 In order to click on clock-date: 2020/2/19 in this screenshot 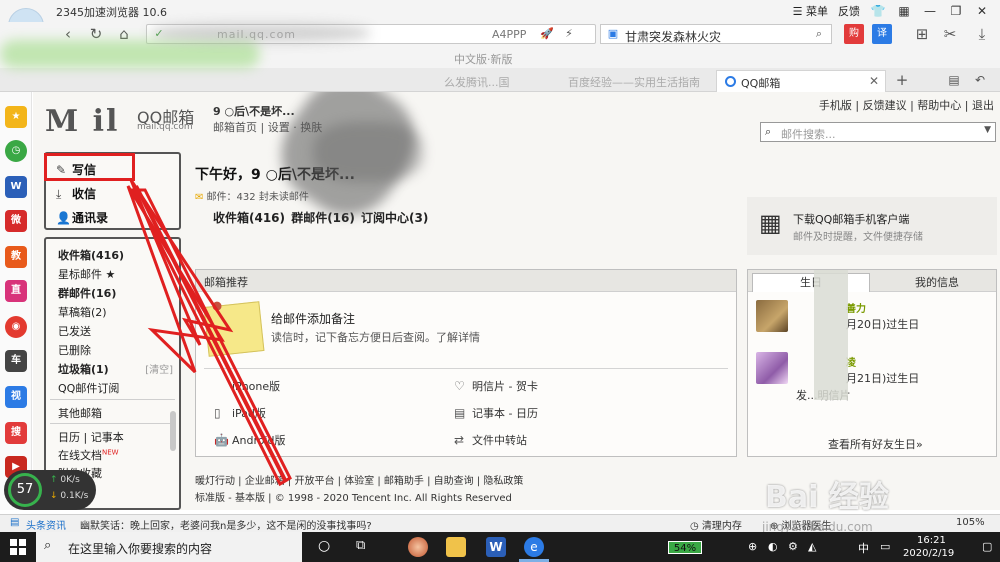, I will do `click(928, 553)`.